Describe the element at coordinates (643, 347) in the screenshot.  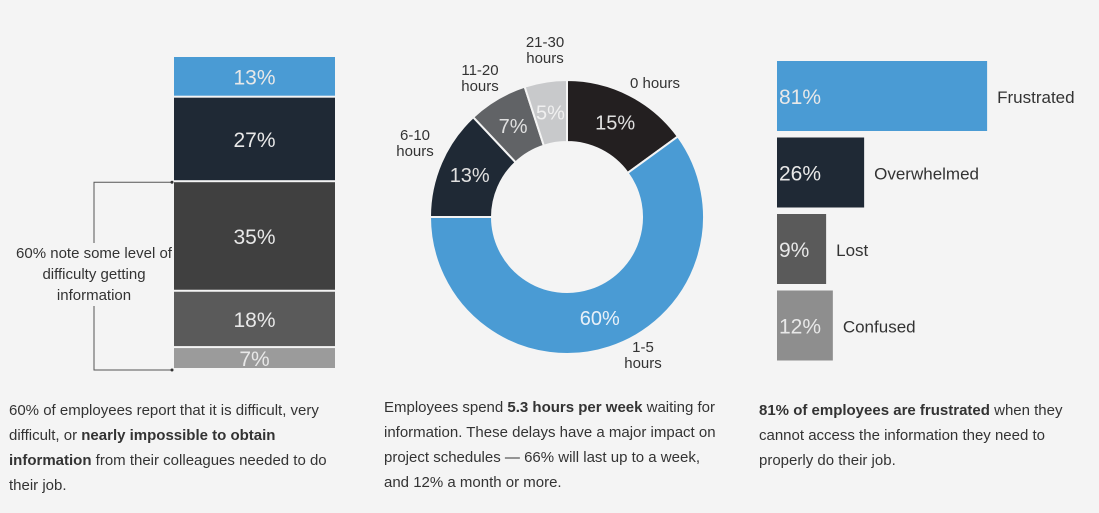
I see `category-label: 1-5` at that location.